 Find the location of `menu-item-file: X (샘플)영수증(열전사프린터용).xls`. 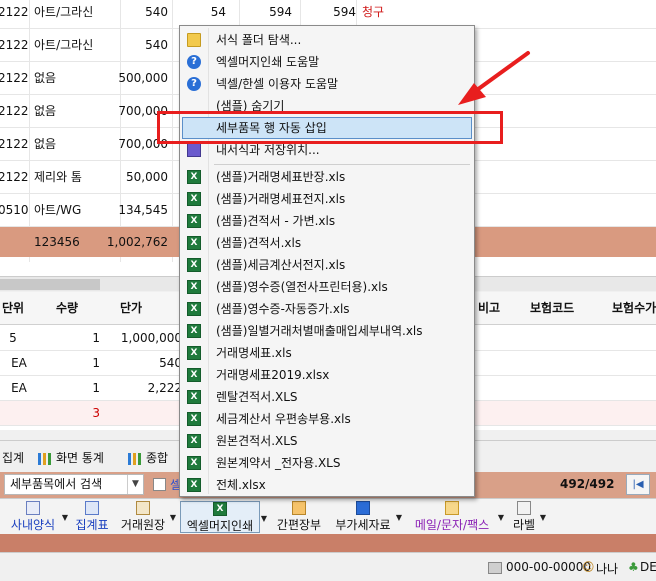

menu-item-file: X (샘플)영수증(열전사프린터용).xls is located at coordinates (327, 287).